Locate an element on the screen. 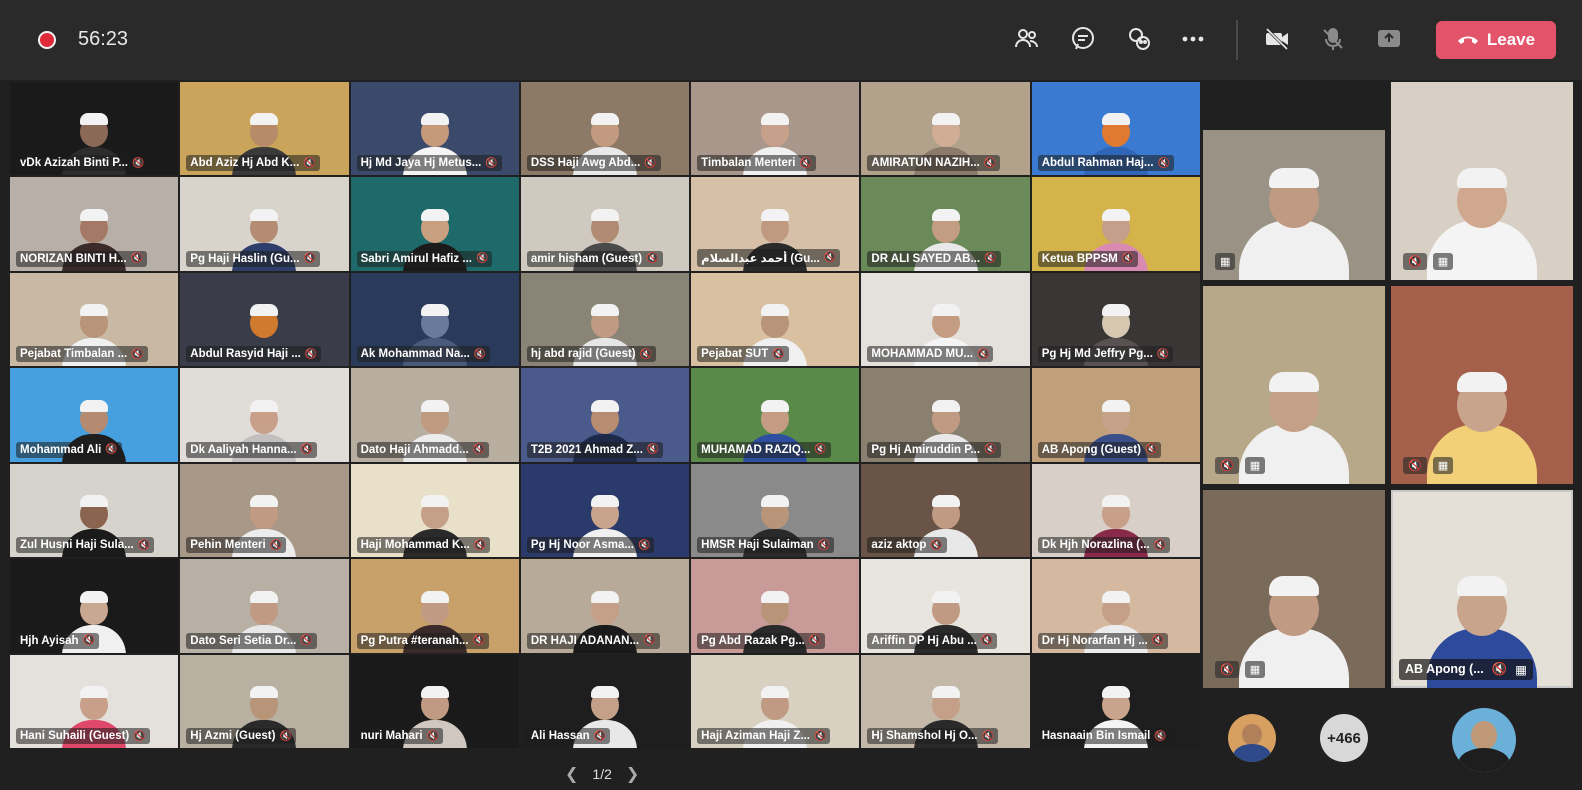  participant-tile: Abdul Rahman Haj... 🔇 is located at coordinates (1115, 129).